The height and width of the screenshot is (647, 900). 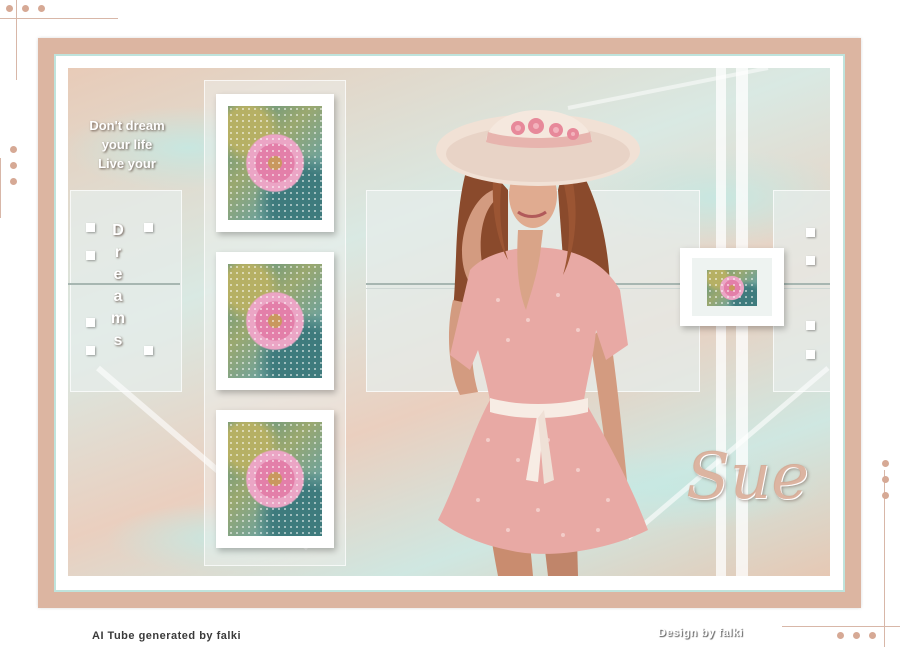 What do you see at coordinates (118, 230) in the screenshot?
I see `dreams-letter: D` at bounding box center [118, 230].